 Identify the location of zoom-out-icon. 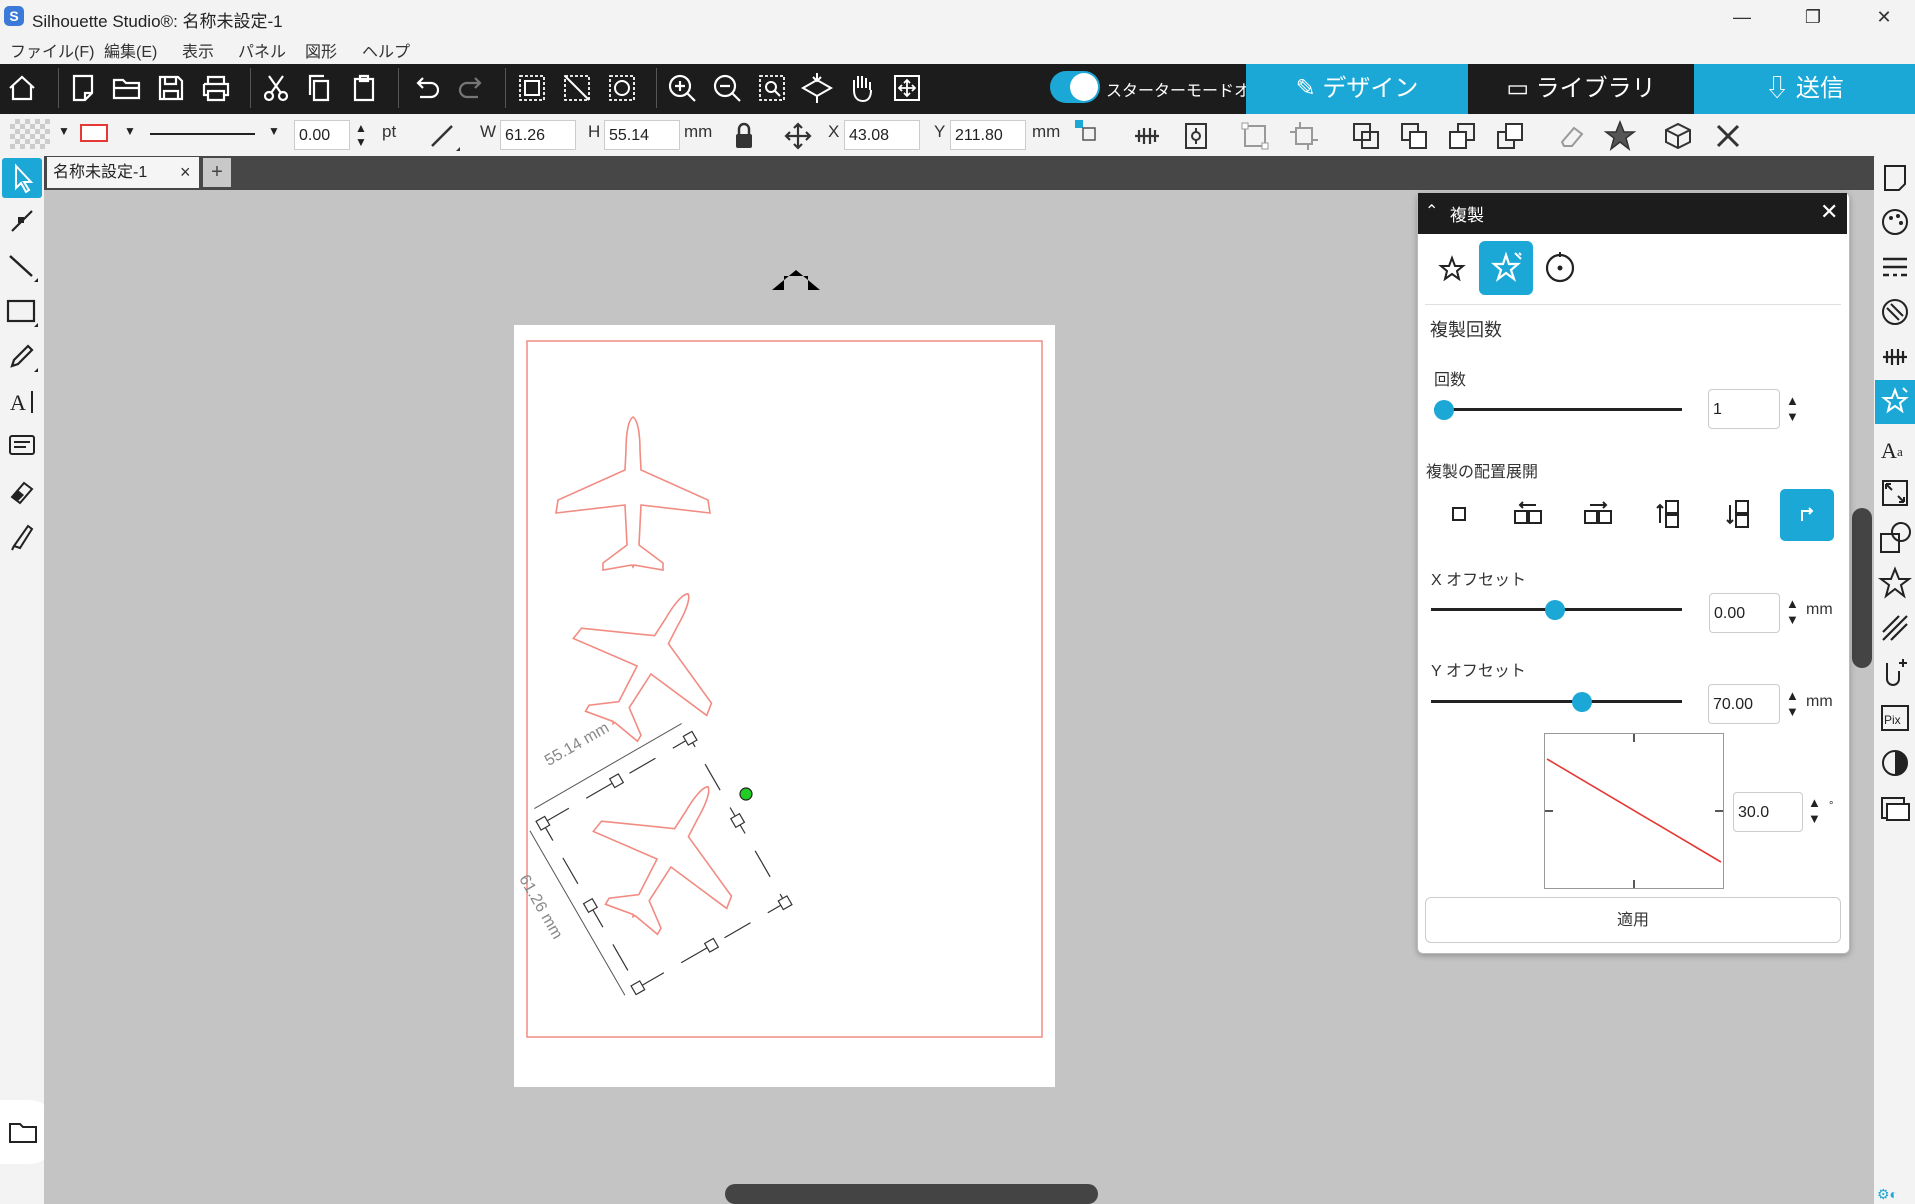
(727, 88).